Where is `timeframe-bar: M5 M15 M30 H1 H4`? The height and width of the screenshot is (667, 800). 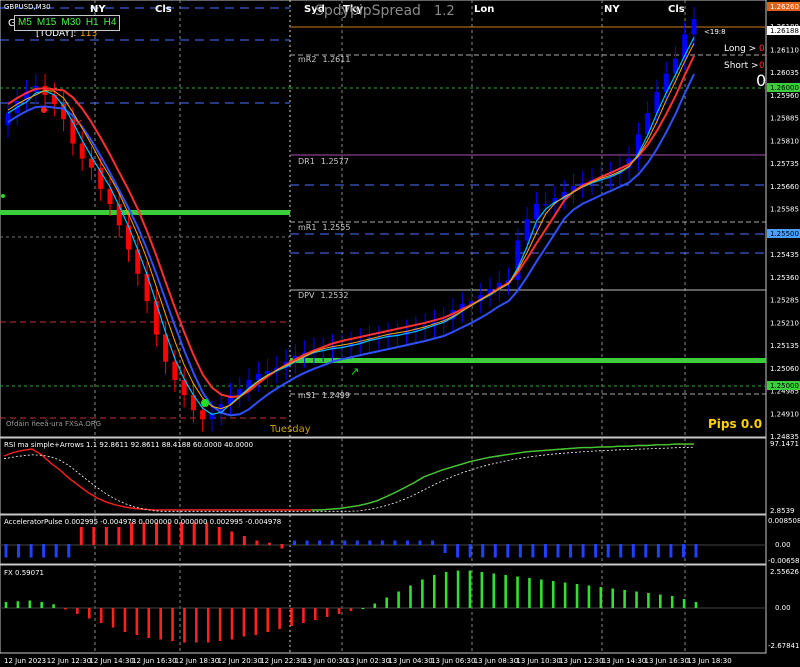 timeframe-bar: M5 M15 M30 H1 H4 is located at coordinates (67, 23).